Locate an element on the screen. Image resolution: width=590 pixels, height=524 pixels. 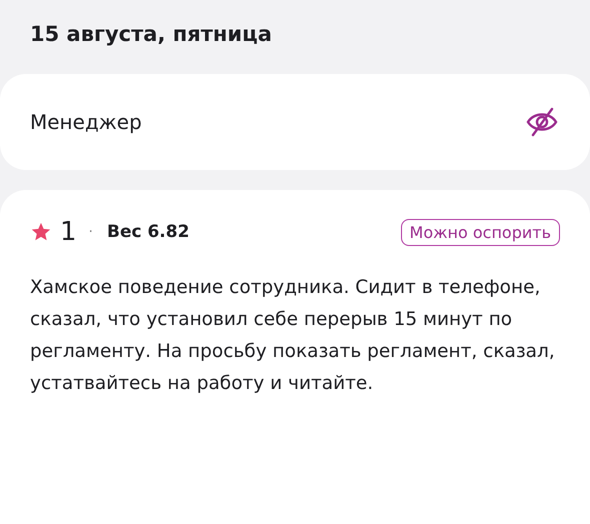
date-heading: 15 августа, пятница is located at coordinates (151, 35).